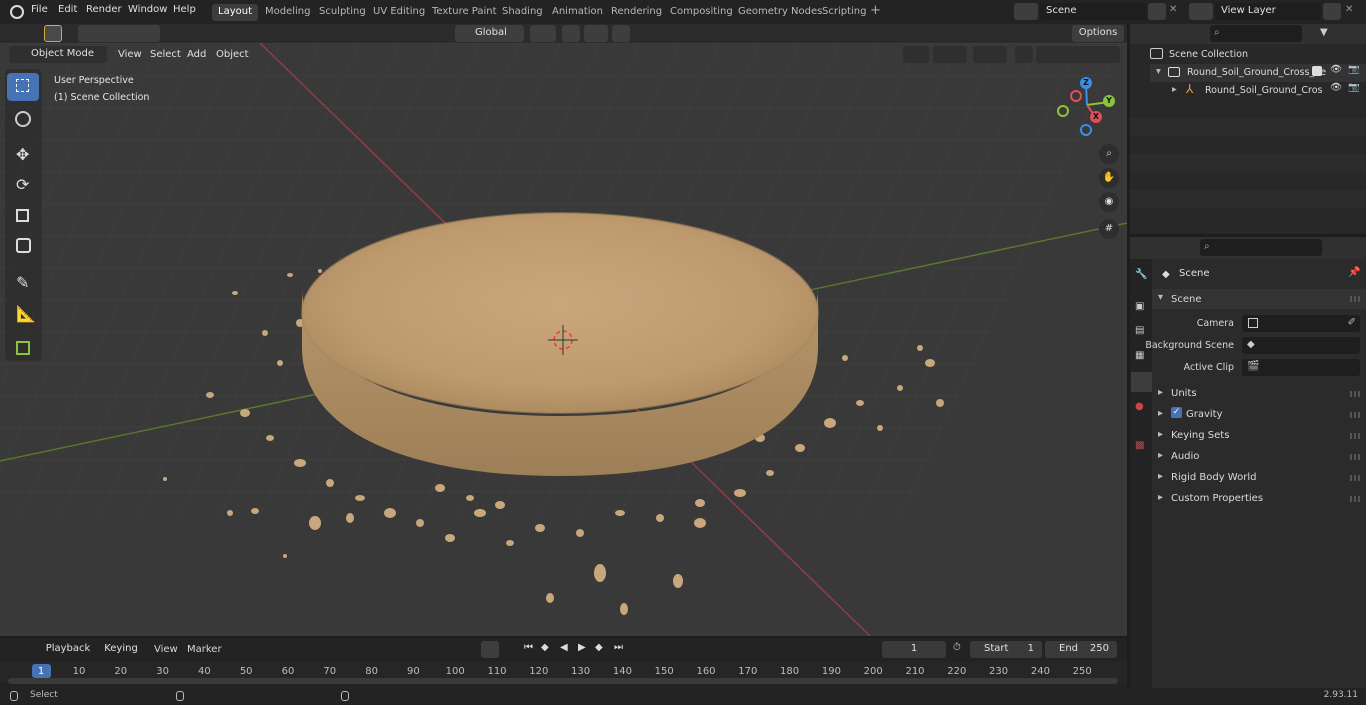 The width and height of the screenshot is (1366, 705). I want to click on collection-exclude-checkbox, so click(1317, 71).